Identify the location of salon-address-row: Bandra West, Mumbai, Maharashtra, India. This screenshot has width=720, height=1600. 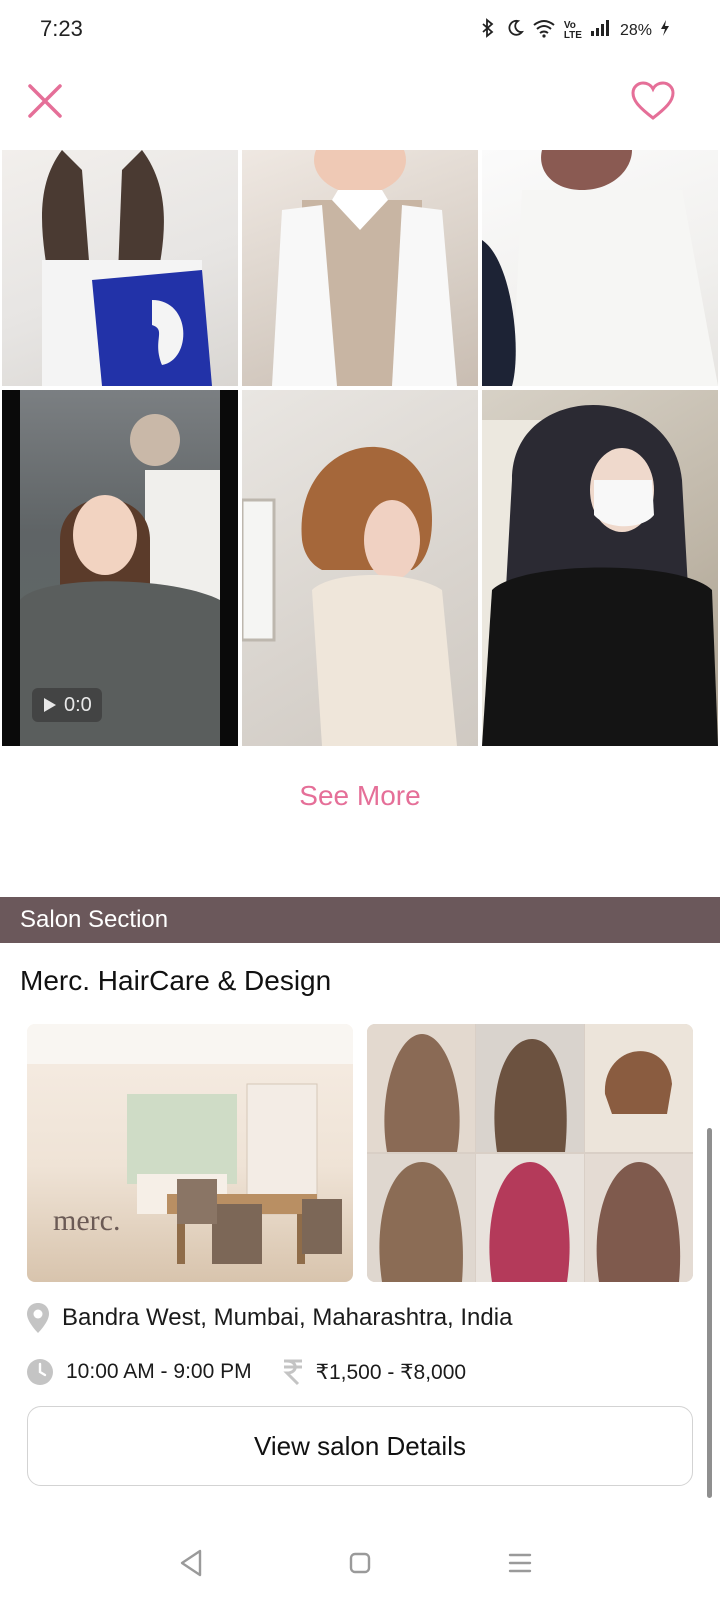
(269, 1318).